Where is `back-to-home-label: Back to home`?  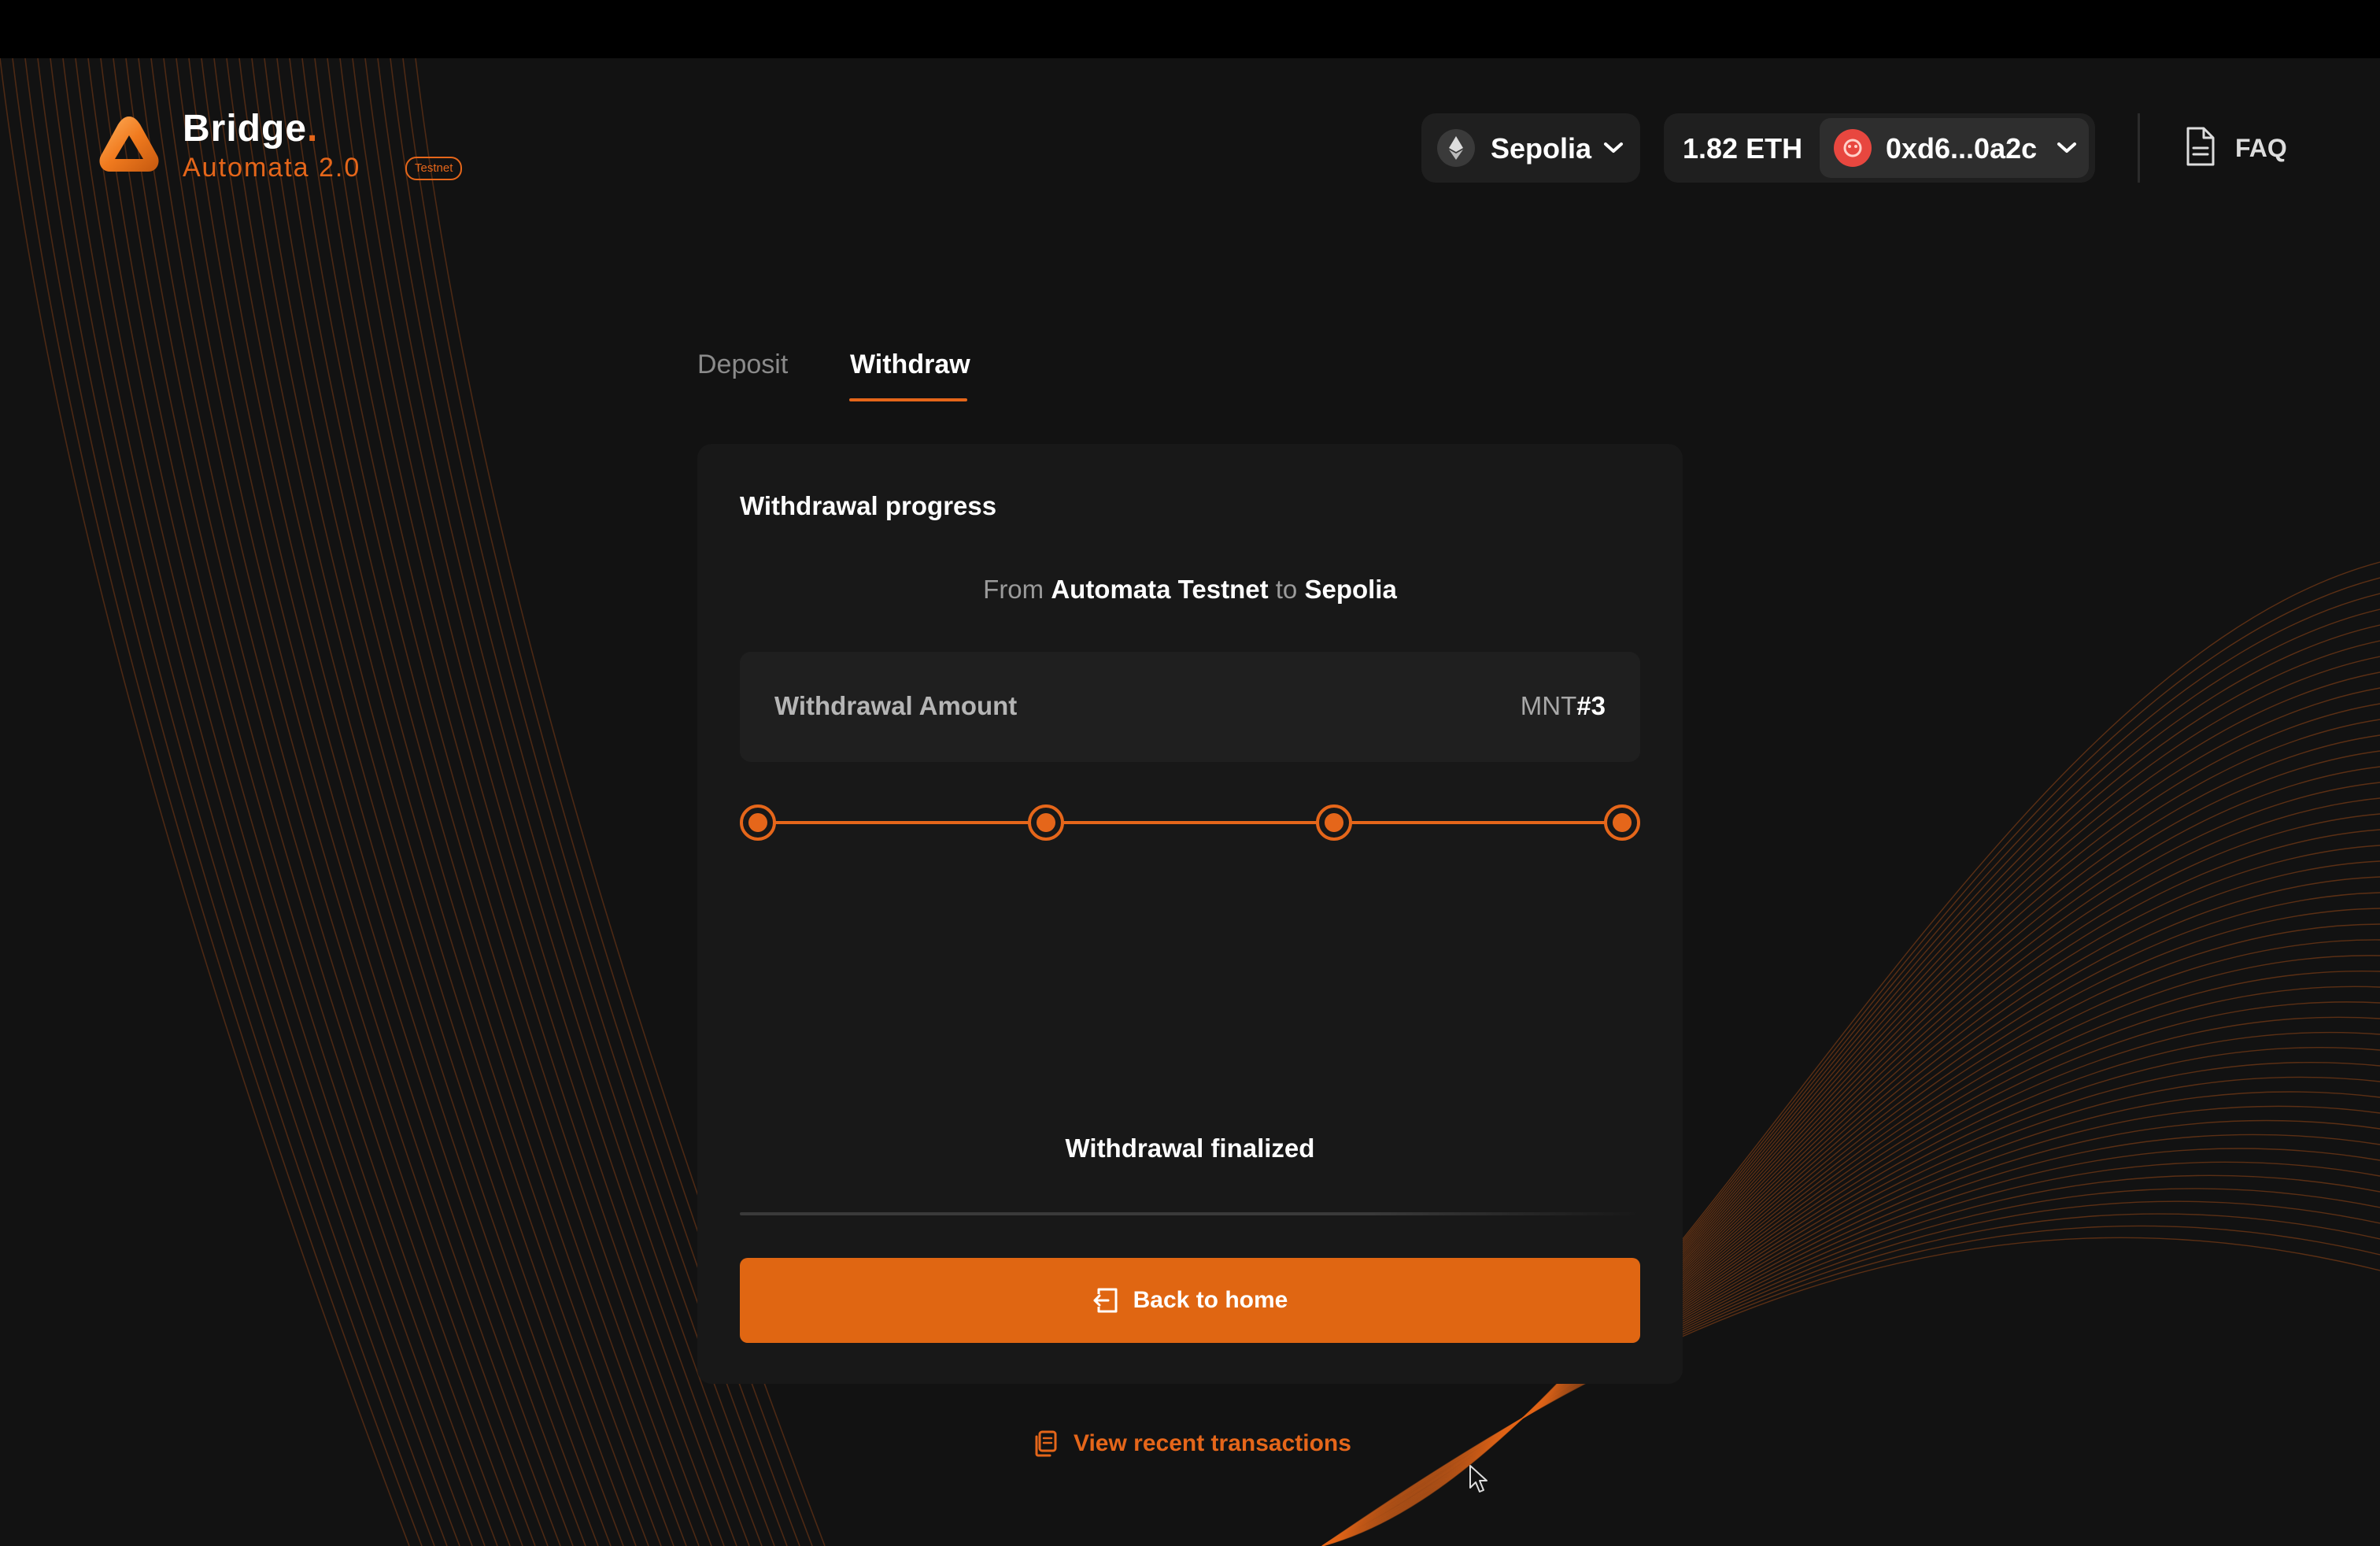
back-to-home-label: Back to home is located at coordinates (1210, 1300).